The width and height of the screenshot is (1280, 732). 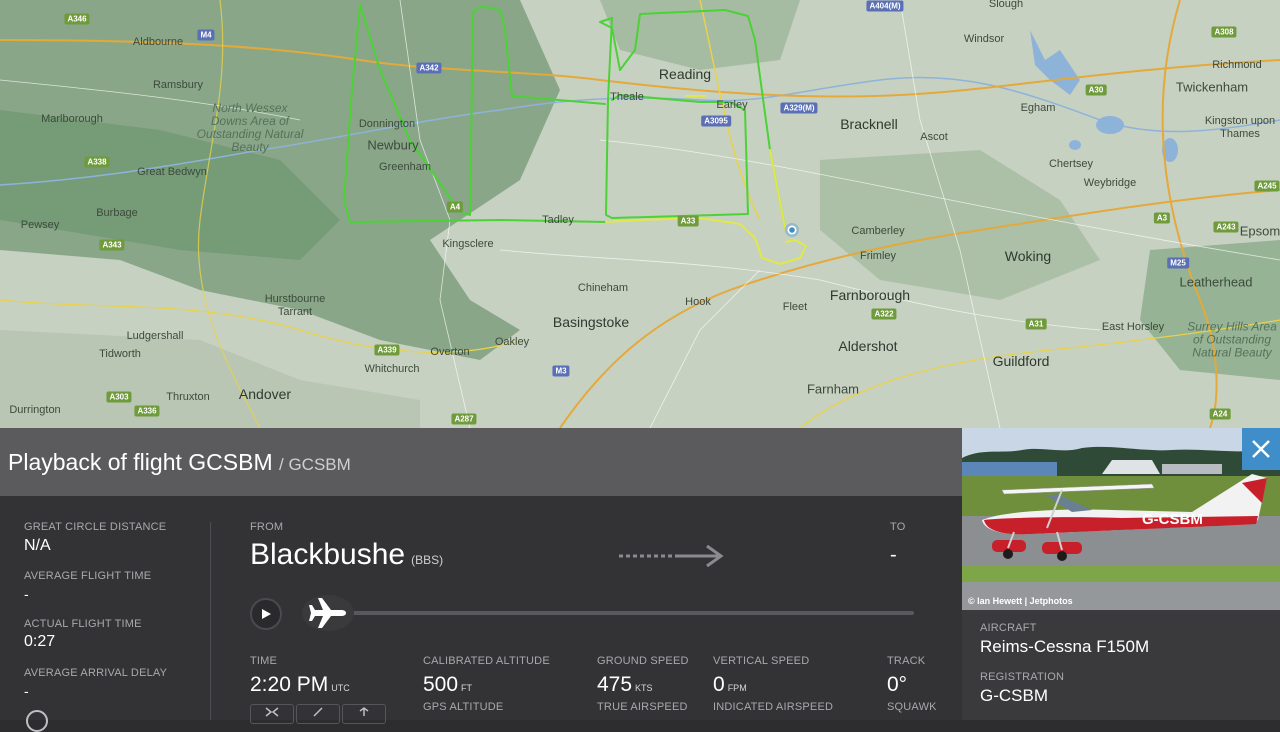 I want to click on road-shield: A3095, so click(x=716, y=121).